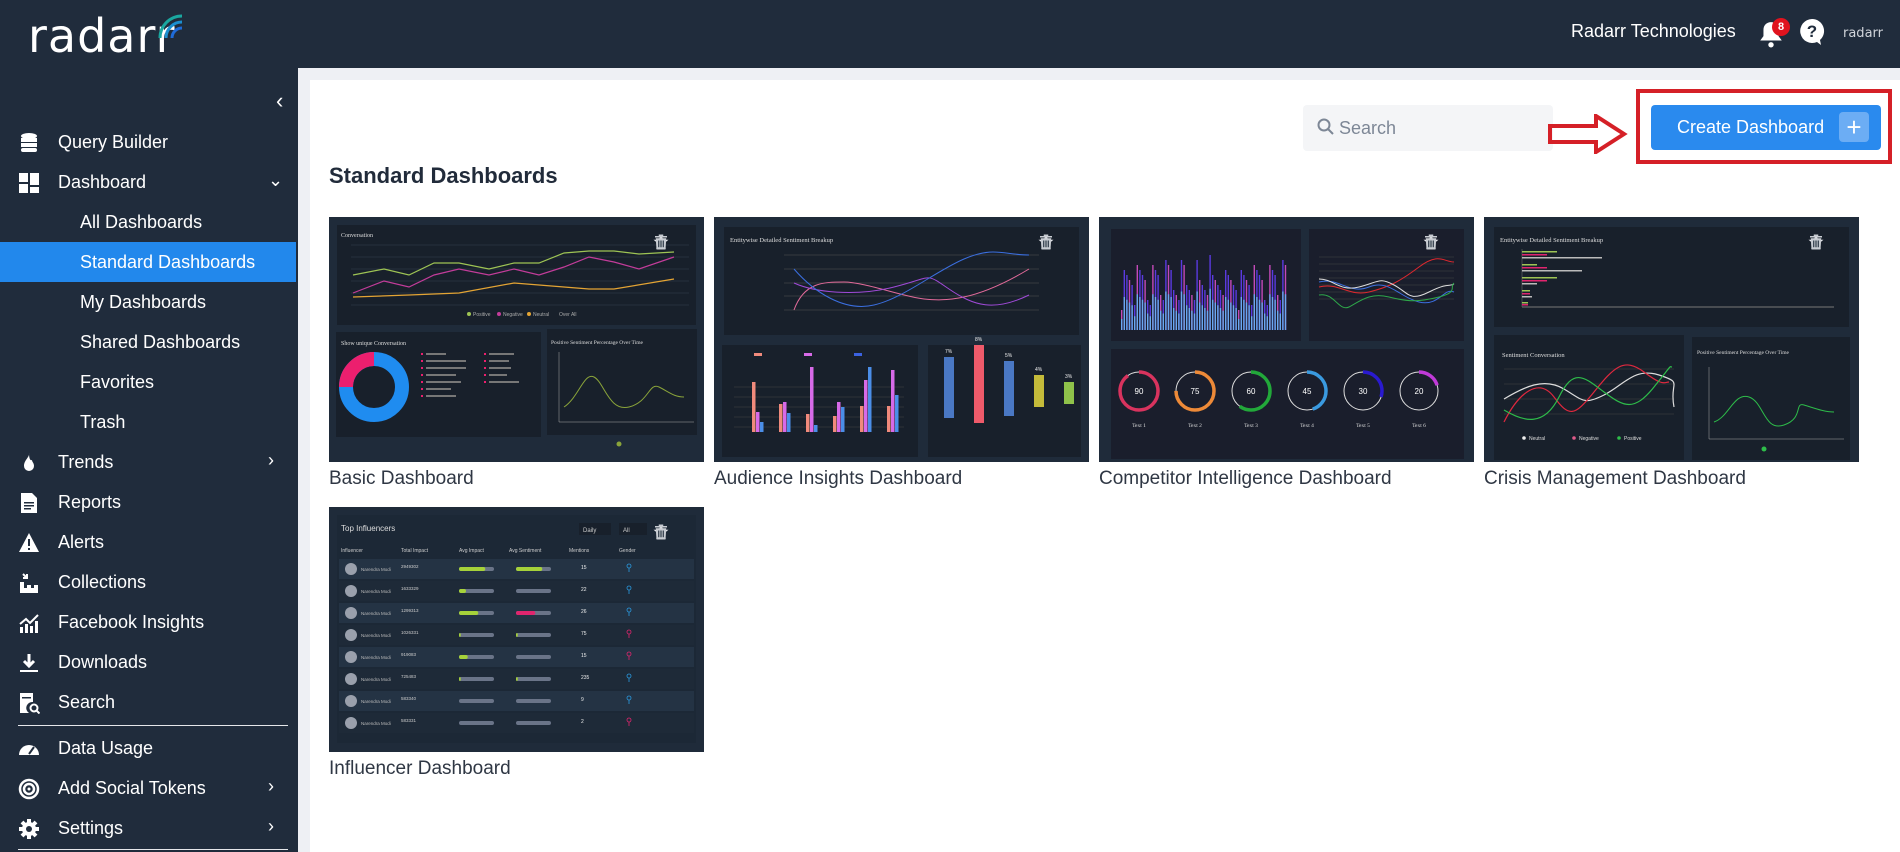  Describe the element at coordinates (1671, 479) in the screenshot. I see `dashboard-name: Crisis Management Dashboard` at that location.